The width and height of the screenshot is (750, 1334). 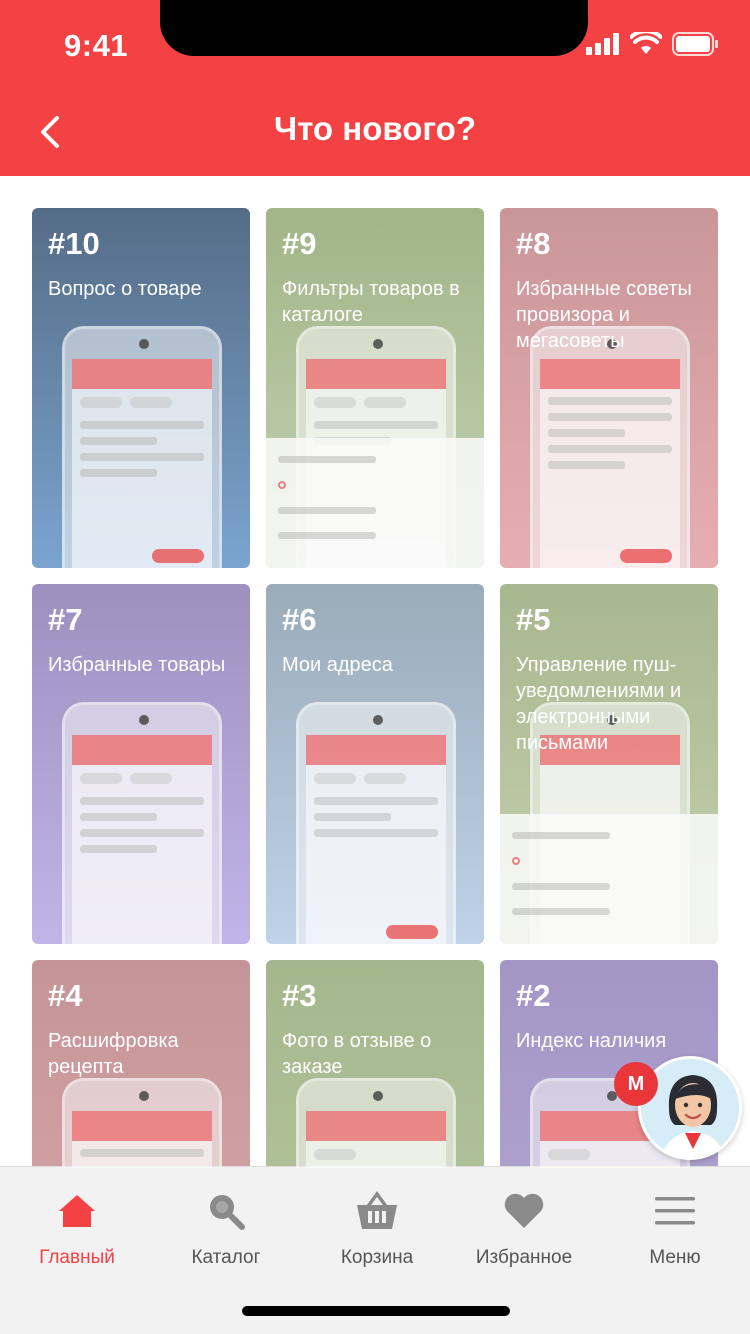 I want to click on card-number: #6, so click(x=299, y=619).